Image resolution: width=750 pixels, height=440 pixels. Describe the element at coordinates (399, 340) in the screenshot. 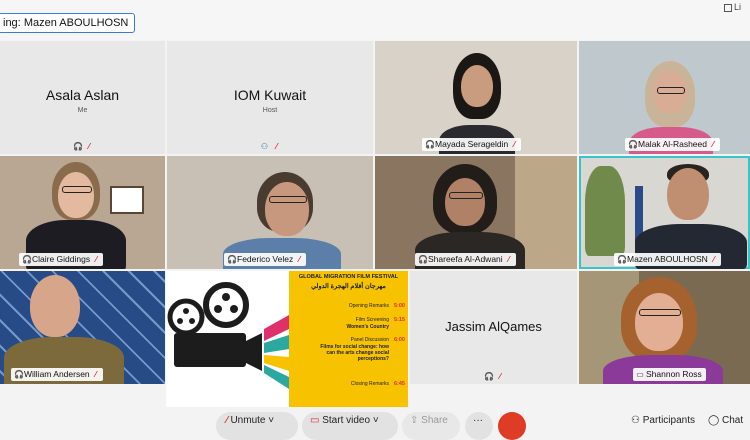

I see `poster-row-time: 6:00` at that location.